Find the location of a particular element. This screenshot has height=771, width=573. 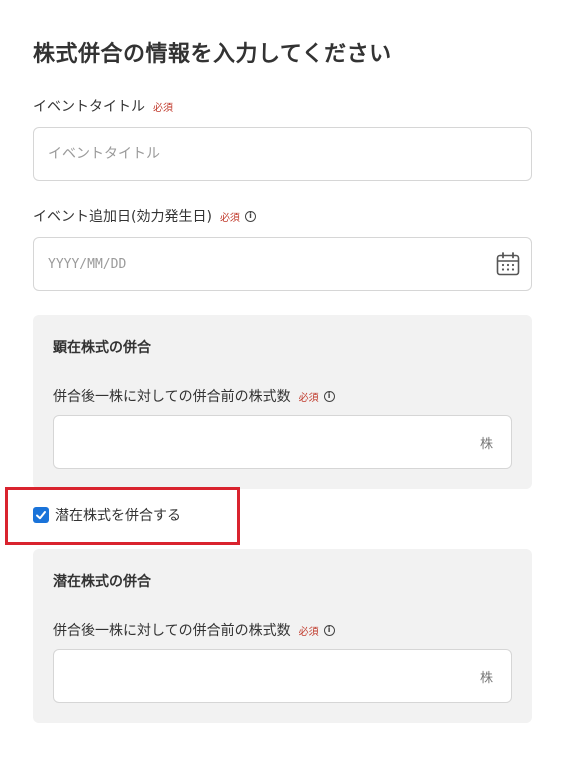

event-date-input is located at coordinates (282, 264).